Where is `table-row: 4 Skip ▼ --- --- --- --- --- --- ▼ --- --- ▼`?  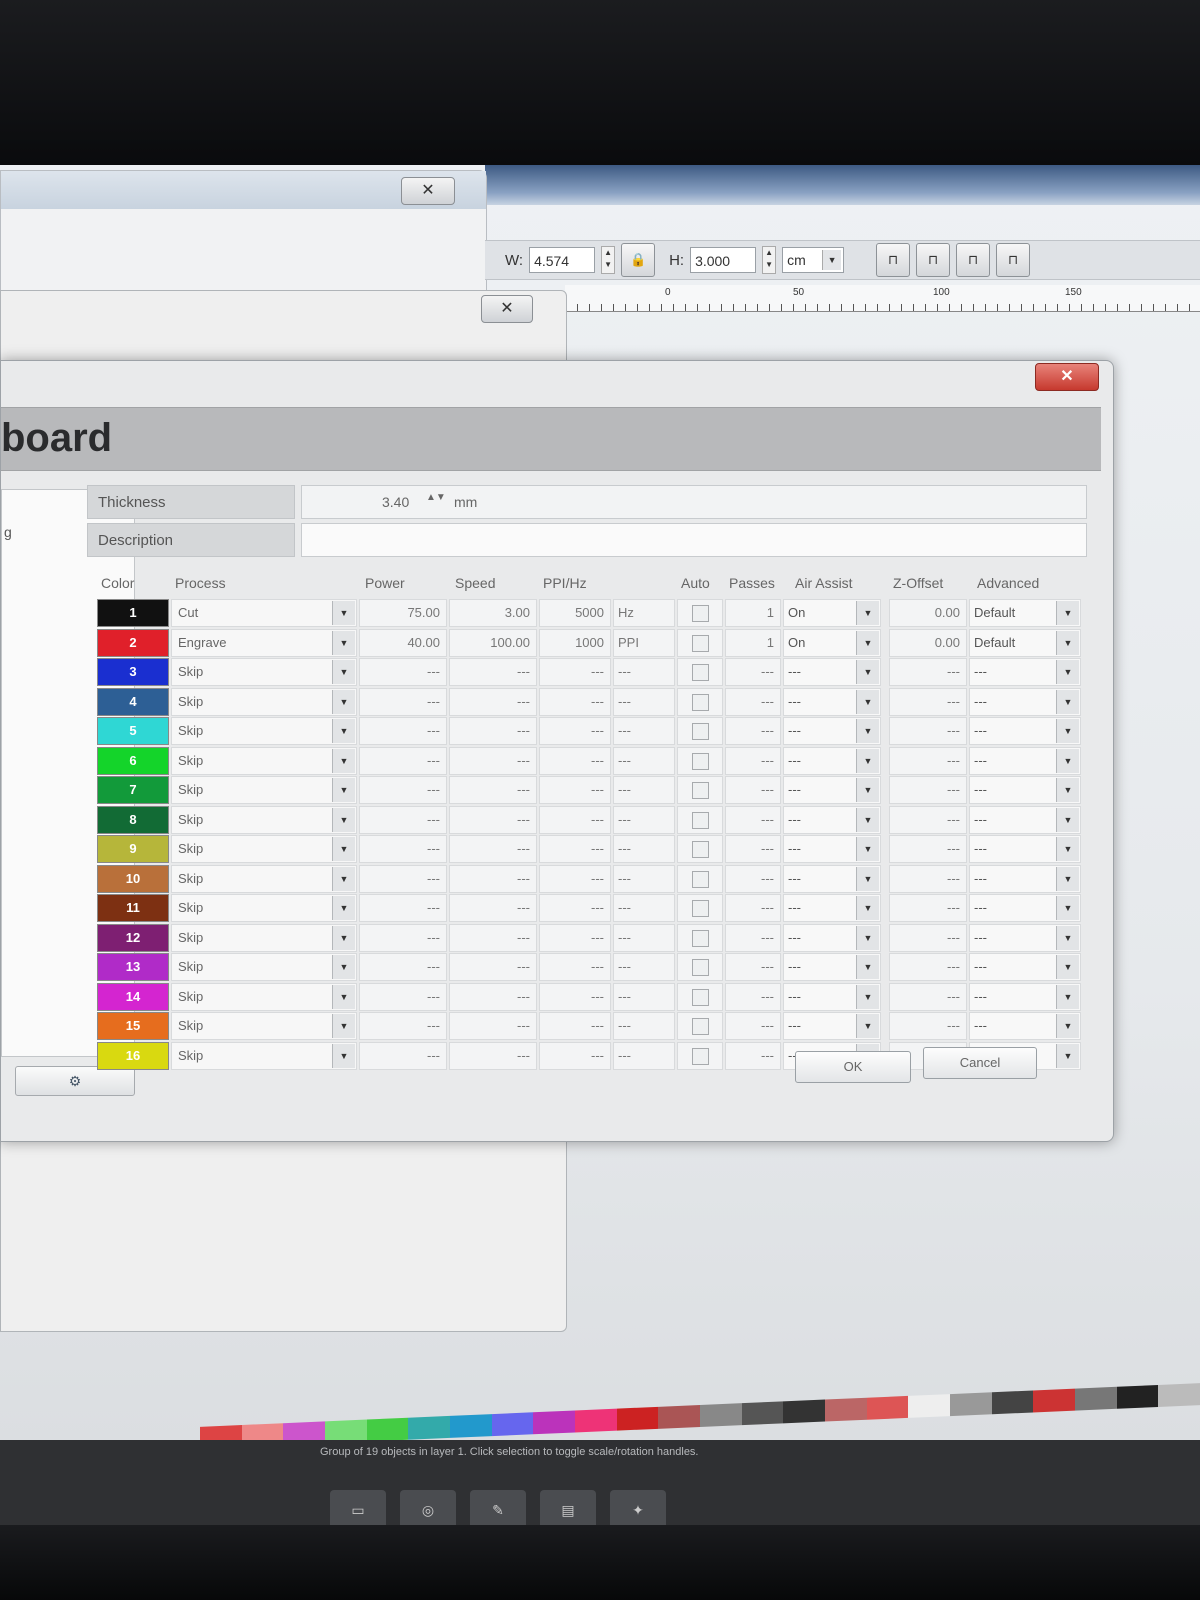 table-row: 4 Skip ▼ --- --- --- --- --- --- ▼ --- --- ▼ is located at coordinates (589, 702).